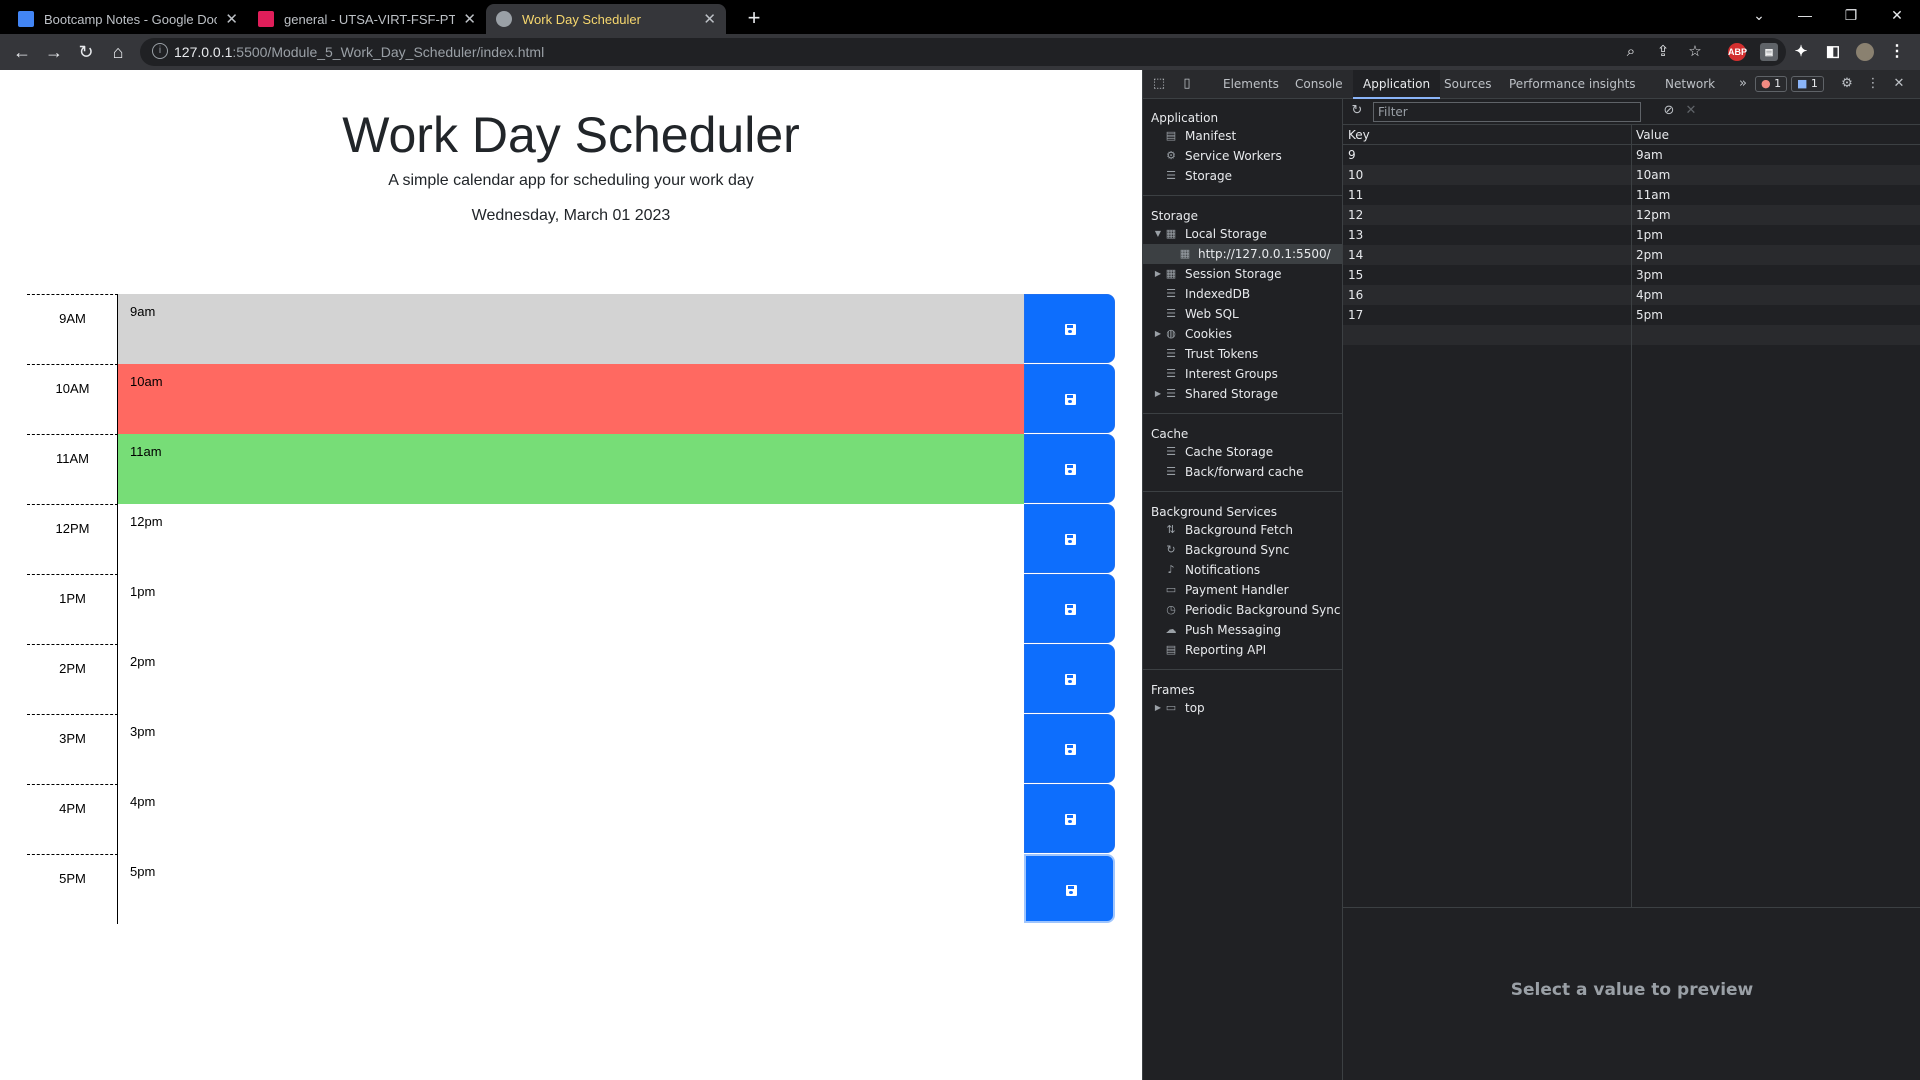 This screenshot has width=1920, height=1080. What do you see at coordinates (1243, 334) in the screenshot?
I see `sidebar-item-cookies: ▶ ◍ Cookies` at bounding box center [1243, 334].